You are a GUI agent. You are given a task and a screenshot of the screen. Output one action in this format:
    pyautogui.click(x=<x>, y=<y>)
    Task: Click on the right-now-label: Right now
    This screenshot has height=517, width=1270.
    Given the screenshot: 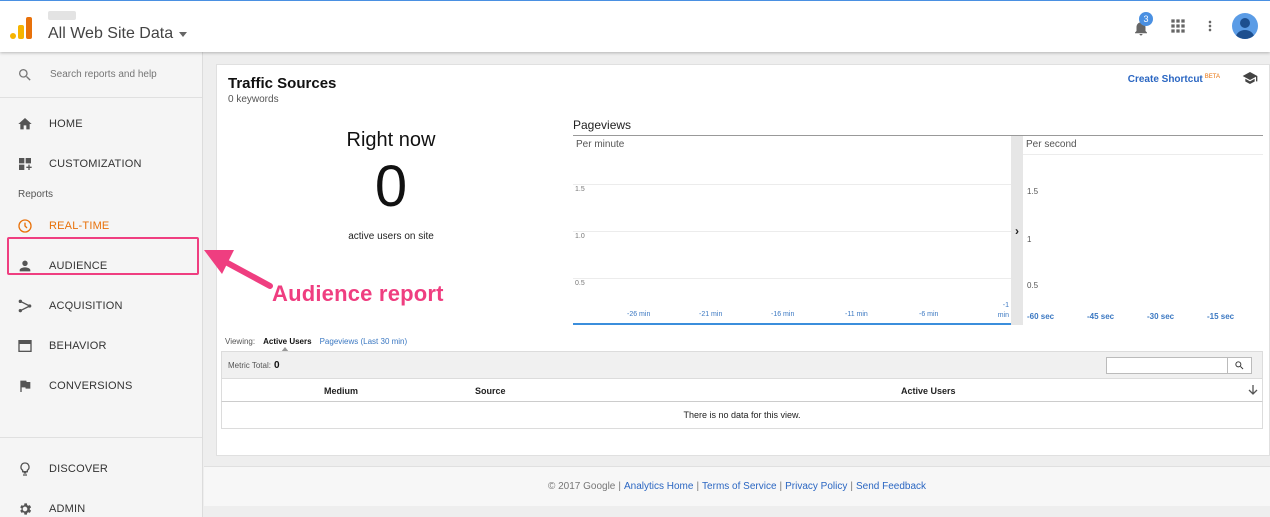 What is the action you would take?
    pyautogui.click(x=391, y=140)
    